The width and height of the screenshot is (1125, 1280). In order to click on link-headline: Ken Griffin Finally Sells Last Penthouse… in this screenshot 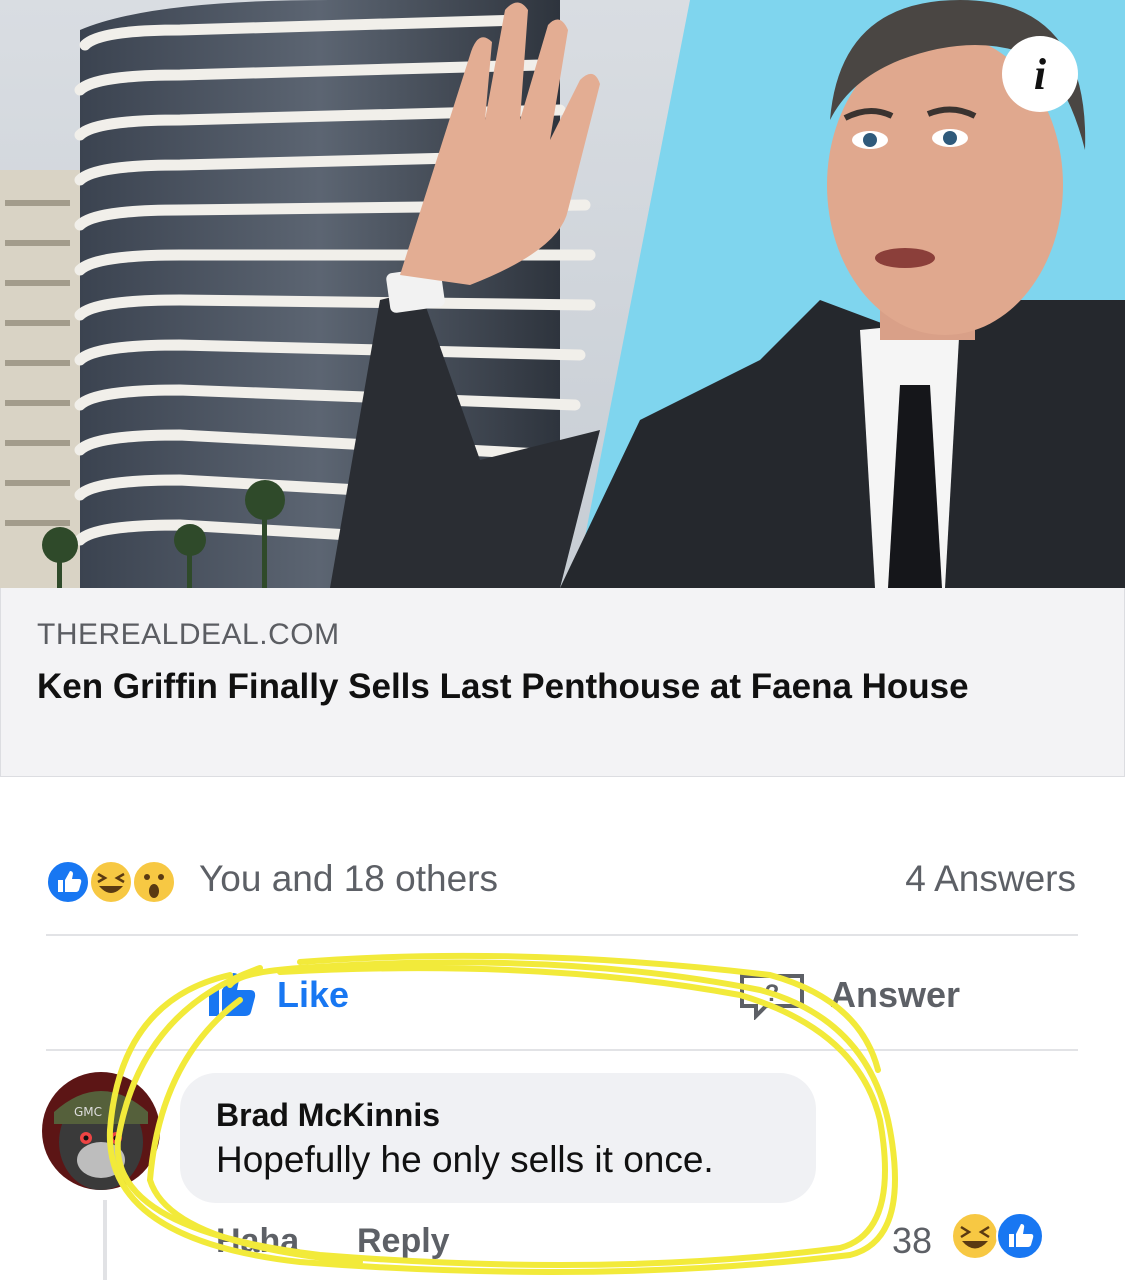, I will do `click(557, 687)`.